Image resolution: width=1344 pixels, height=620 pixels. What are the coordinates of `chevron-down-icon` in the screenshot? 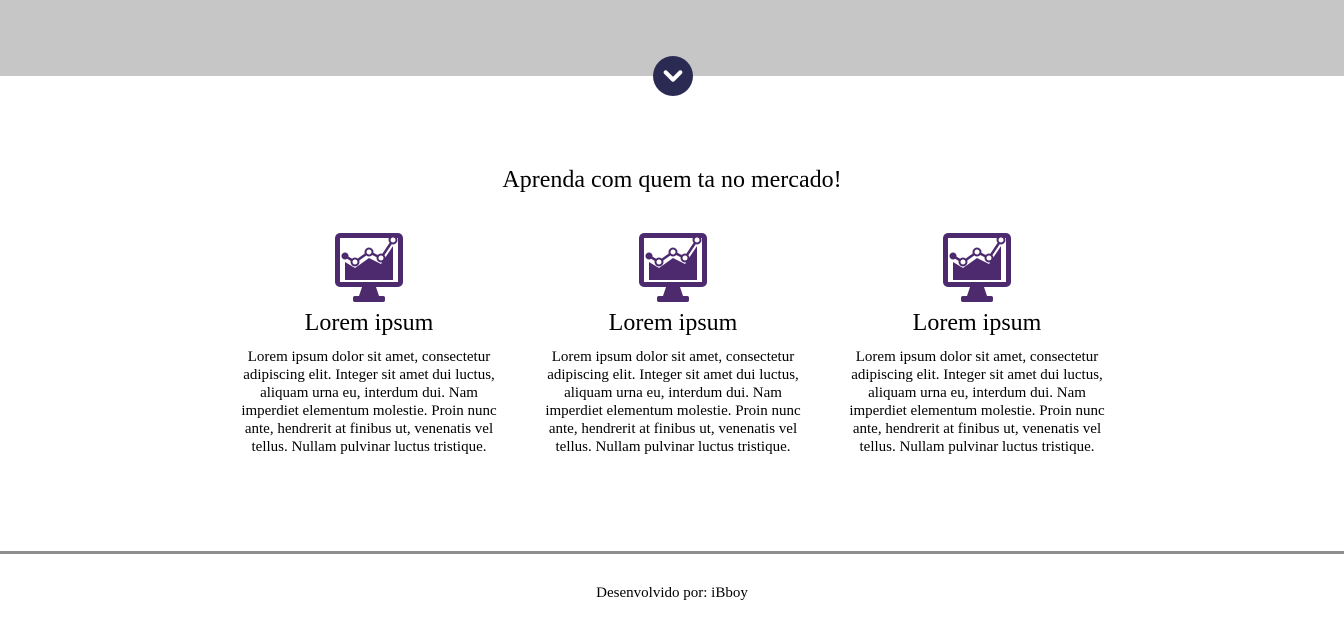 It's located at (673, 76).